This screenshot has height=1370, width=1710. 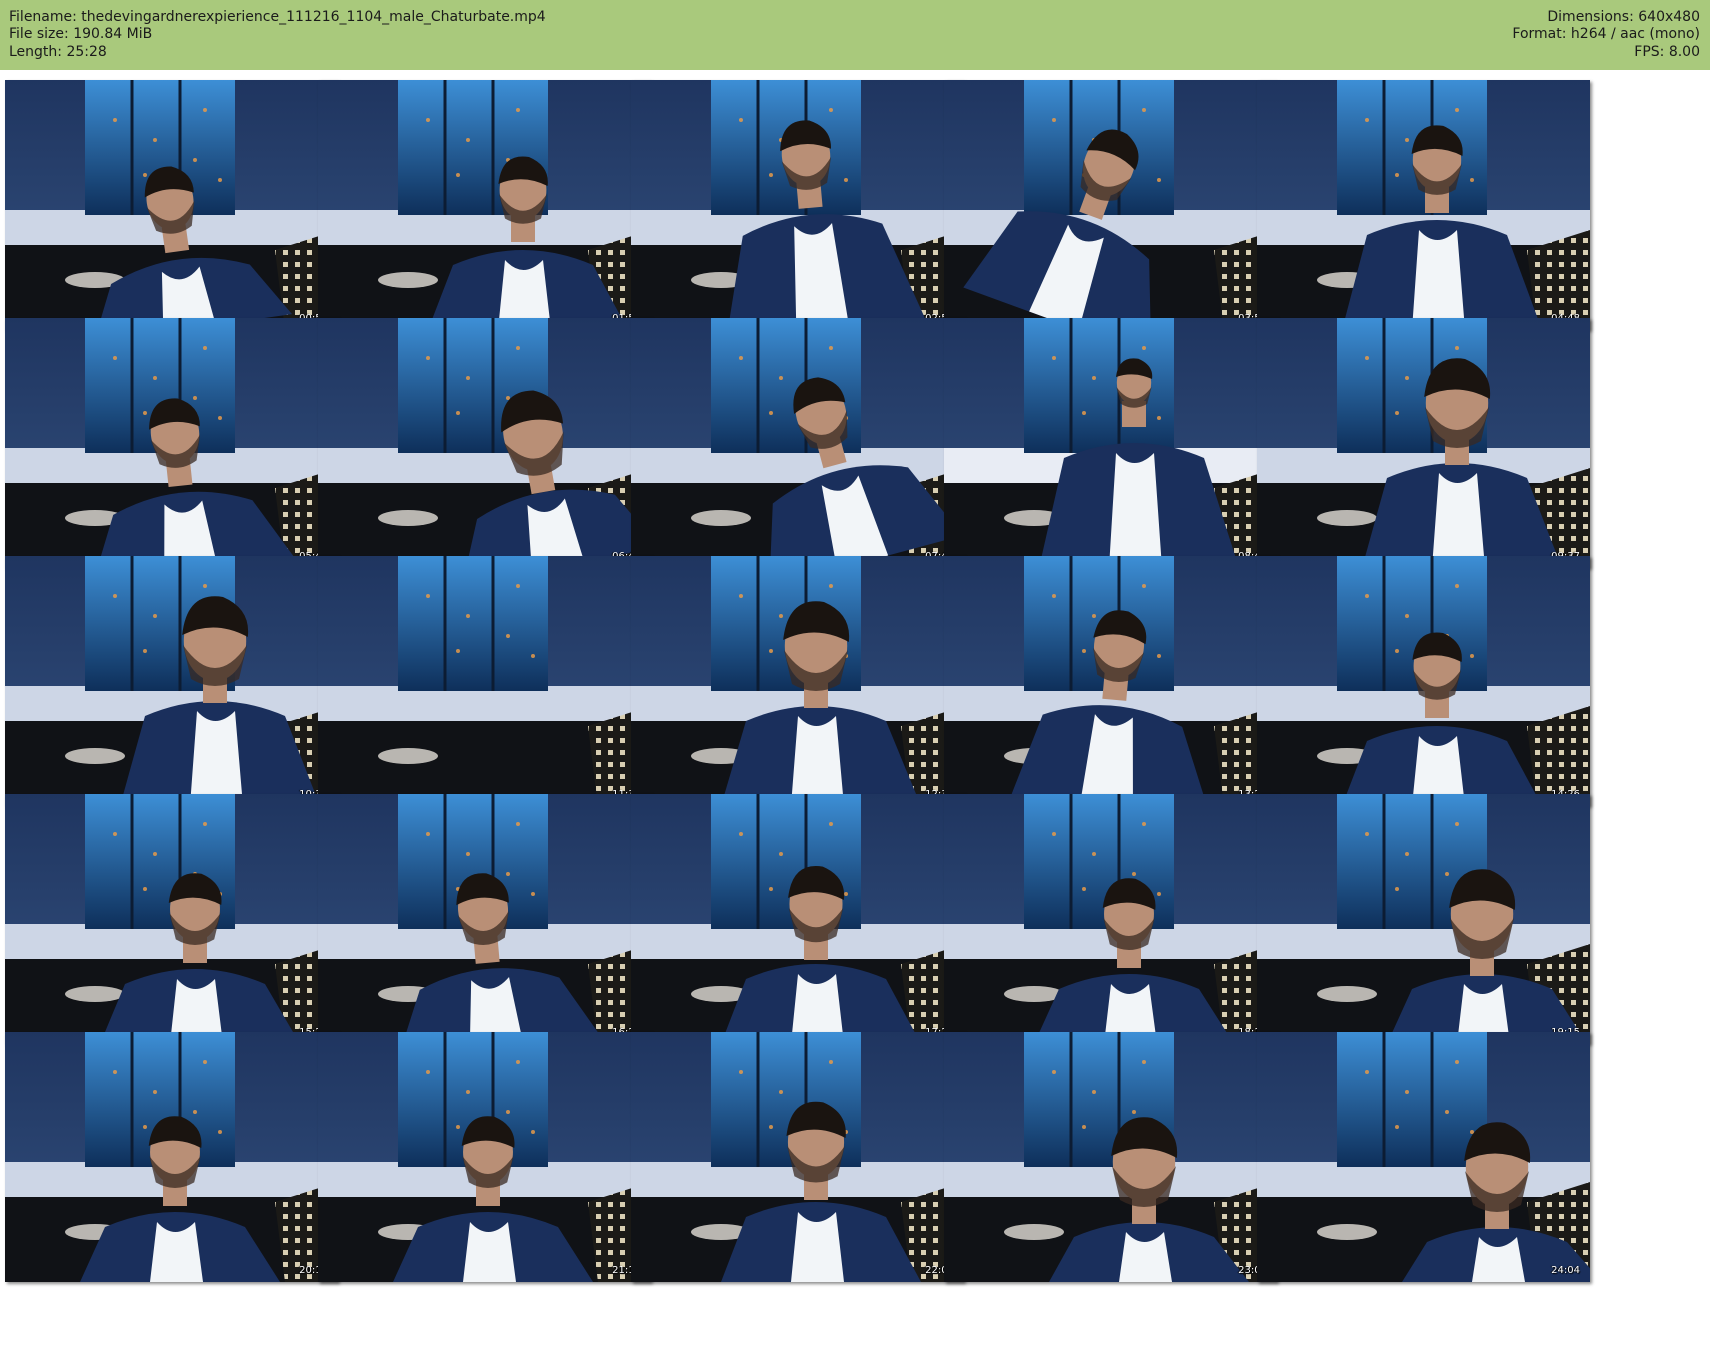 I want to click on video-thumbnail: 18:18, so click(x=1110, y=919).